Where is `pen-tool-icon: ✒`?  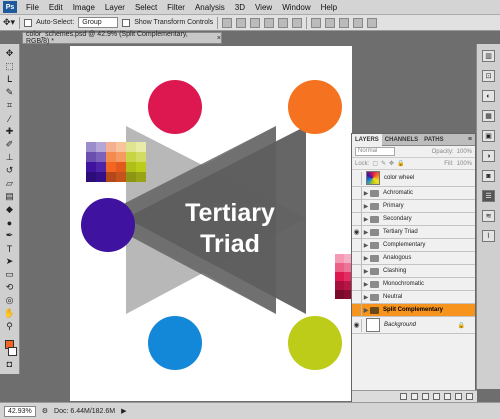
pen-tool-icon: ✒ is located at coordinates (9, 235).